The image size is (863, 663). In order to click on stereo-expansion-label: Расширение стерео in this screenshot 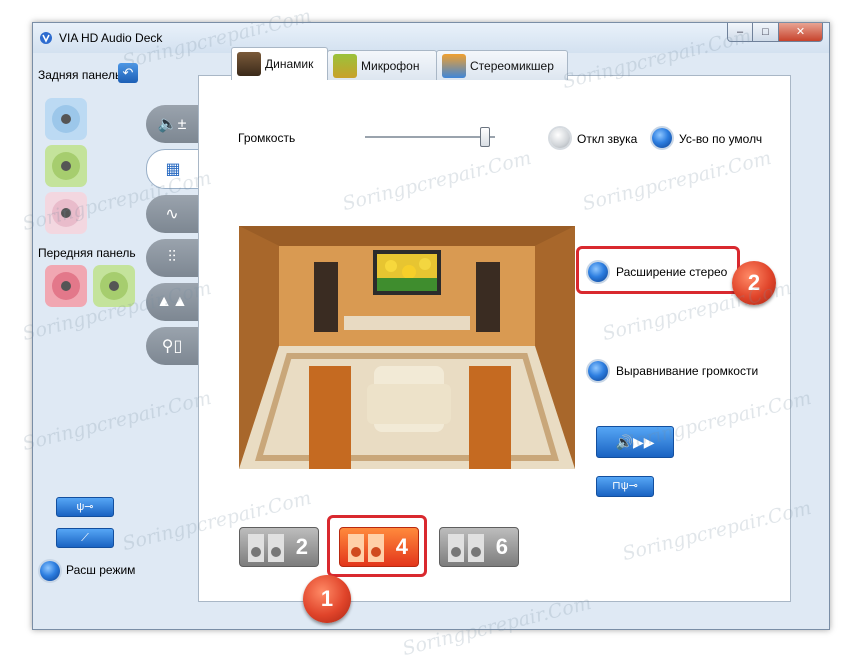, I will do `click(672, 272)`.